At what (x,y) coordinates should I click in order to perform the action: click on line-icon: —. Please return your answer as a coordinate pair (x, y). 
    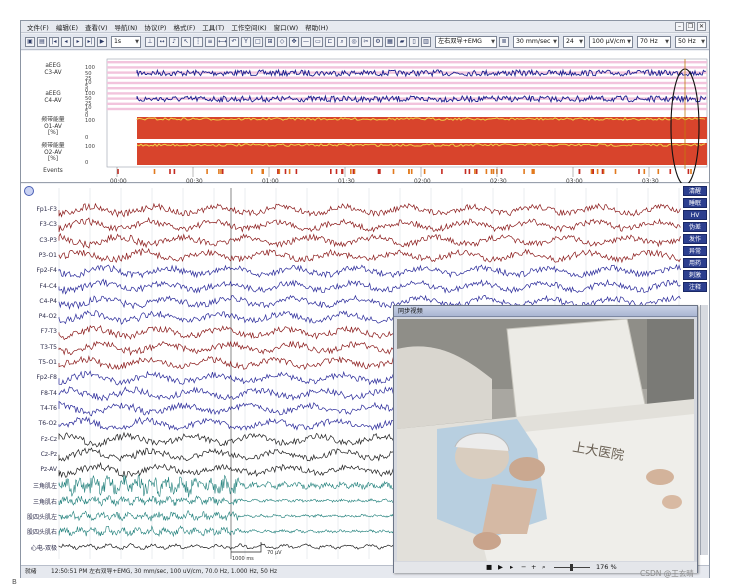
    Looking at the image, I should click on (306, 42).